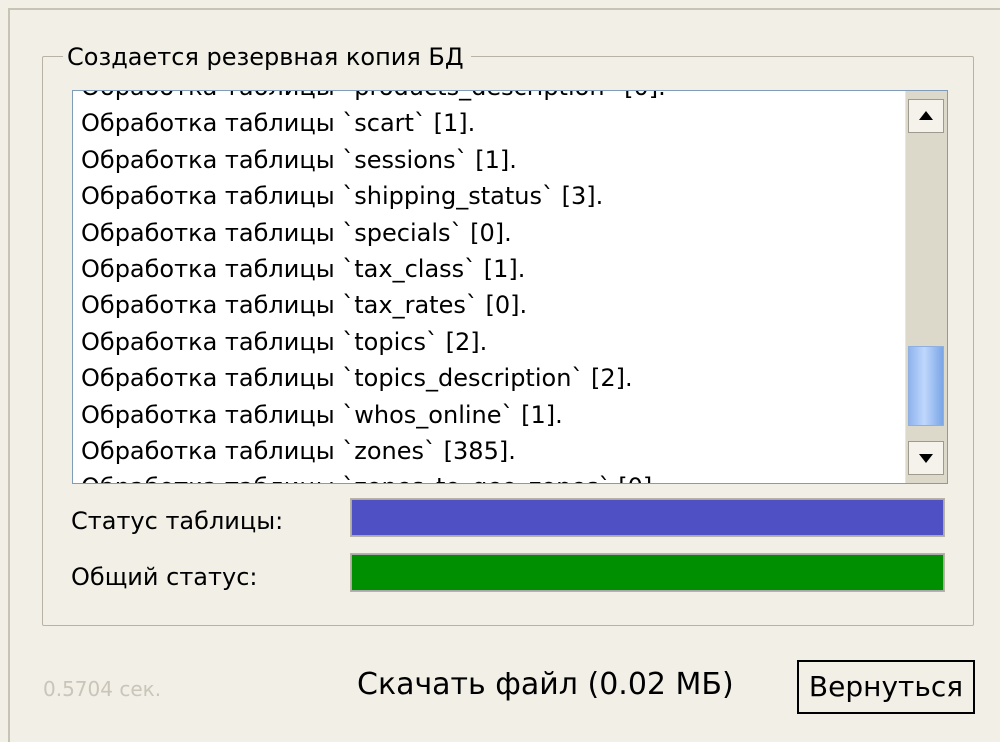  What do you see at coordinates (322, 414) in the screenshot?
I see `log-line: Обработка таблицы `whos_online` [1].` at bounding box center [322, 414].